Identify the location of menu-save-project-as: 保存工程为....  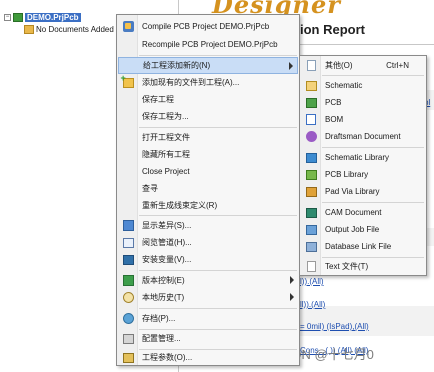
(208, 116).